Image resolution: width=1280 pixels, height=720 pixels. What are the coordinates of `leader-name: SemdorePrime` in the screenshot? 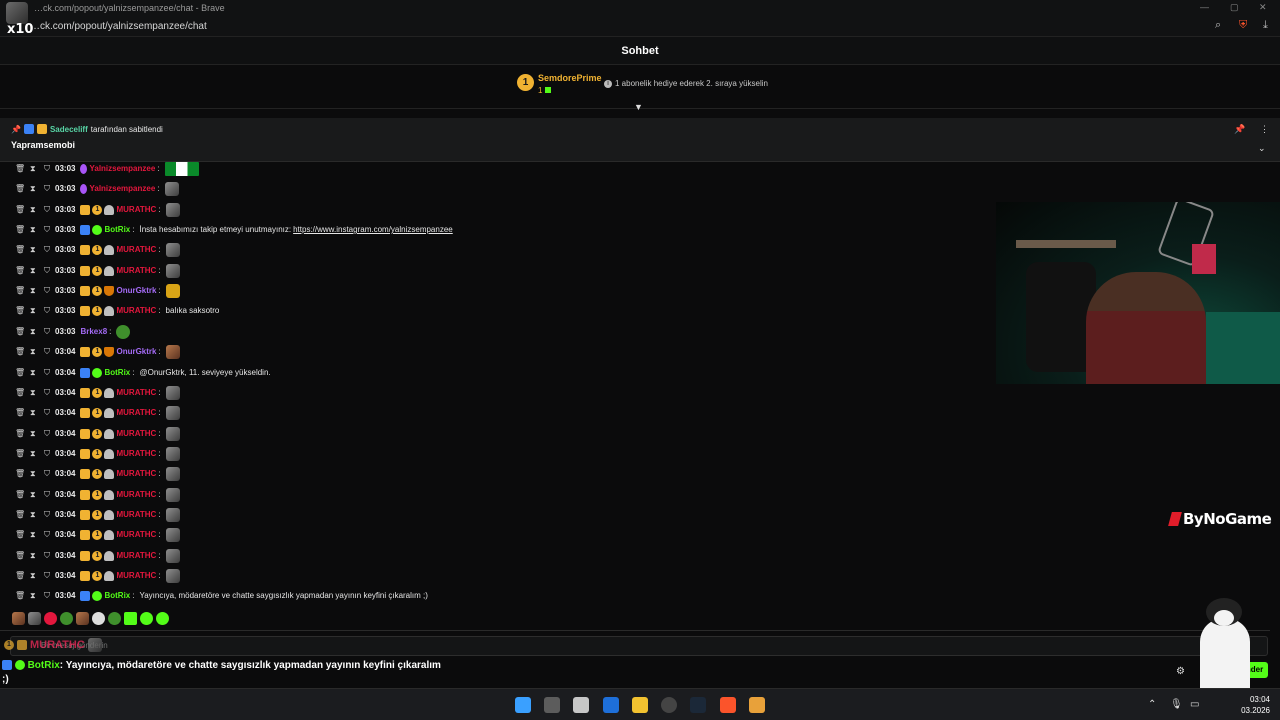 It's located at (570, 78).